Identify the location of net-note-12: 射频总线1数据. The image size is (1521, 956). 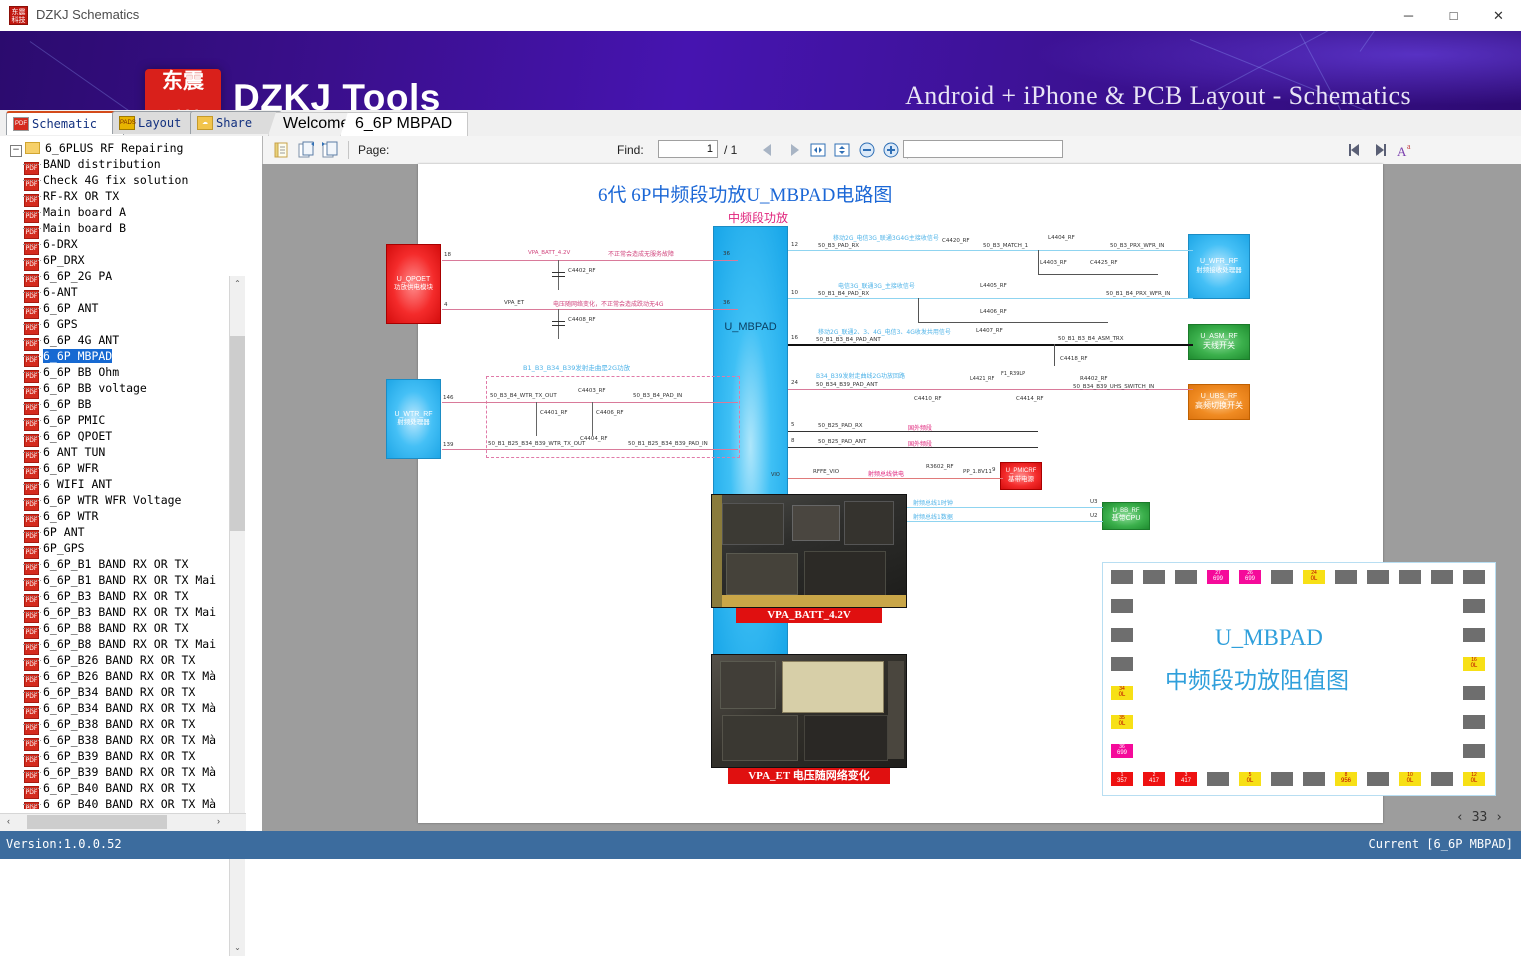
(933, 517).